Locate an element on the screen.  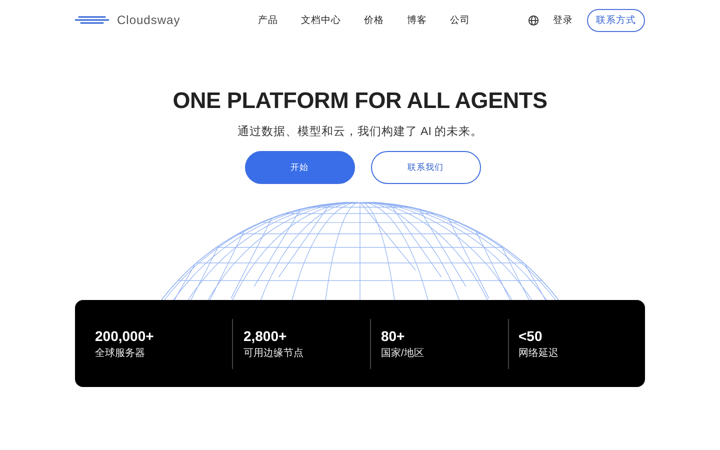
stat-value: 200,000+ is located at coordinates (125, 336).